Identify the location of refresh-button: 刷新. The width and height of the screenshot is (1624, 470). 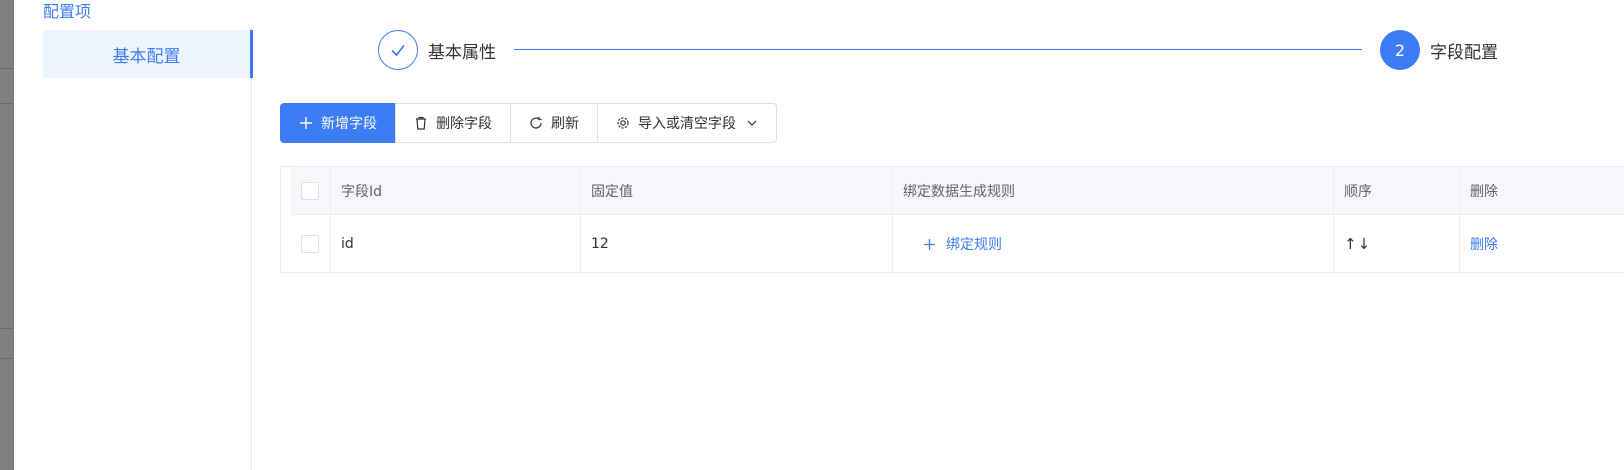
(554, 123).